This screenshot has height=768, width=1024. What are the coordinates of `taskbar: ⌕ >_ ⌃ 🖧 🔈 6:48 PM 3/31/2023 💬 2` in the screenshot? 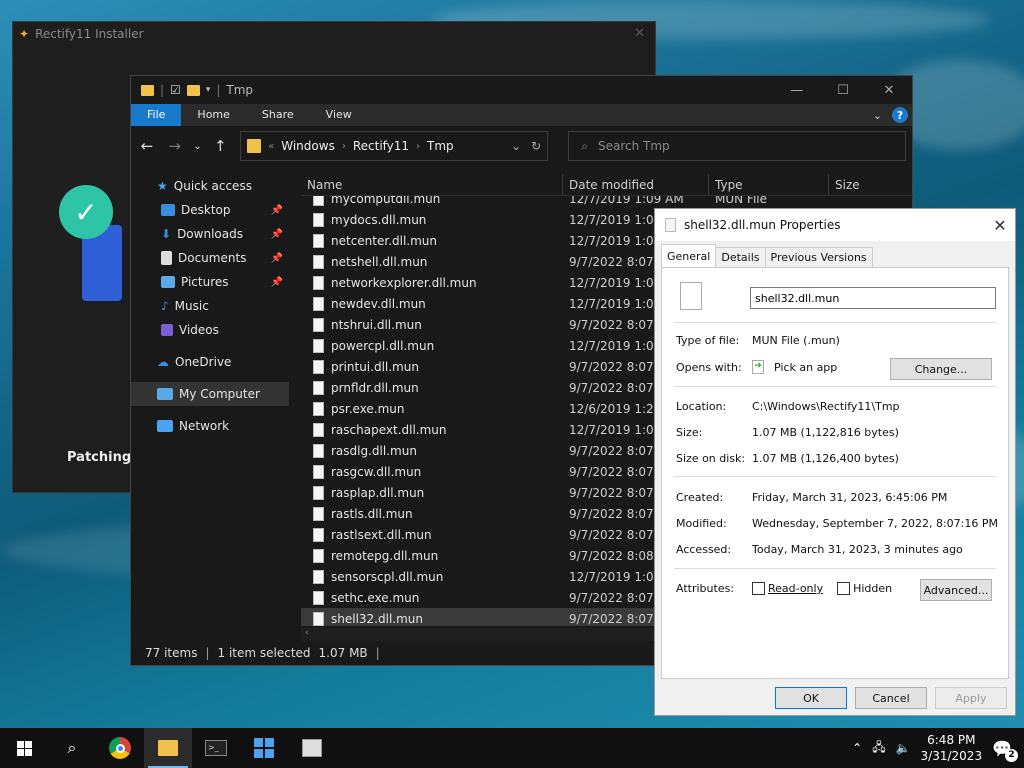 It's located at (512, 748).